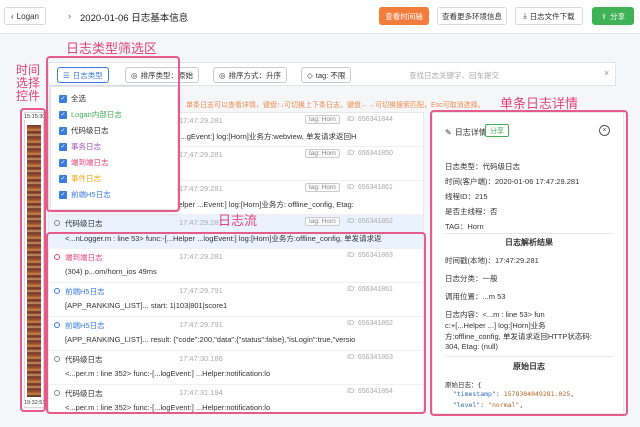 This screenshot has height=427, width=640. I want to click on log-type-option: ✓ 代码级日志, so click(84, 130).